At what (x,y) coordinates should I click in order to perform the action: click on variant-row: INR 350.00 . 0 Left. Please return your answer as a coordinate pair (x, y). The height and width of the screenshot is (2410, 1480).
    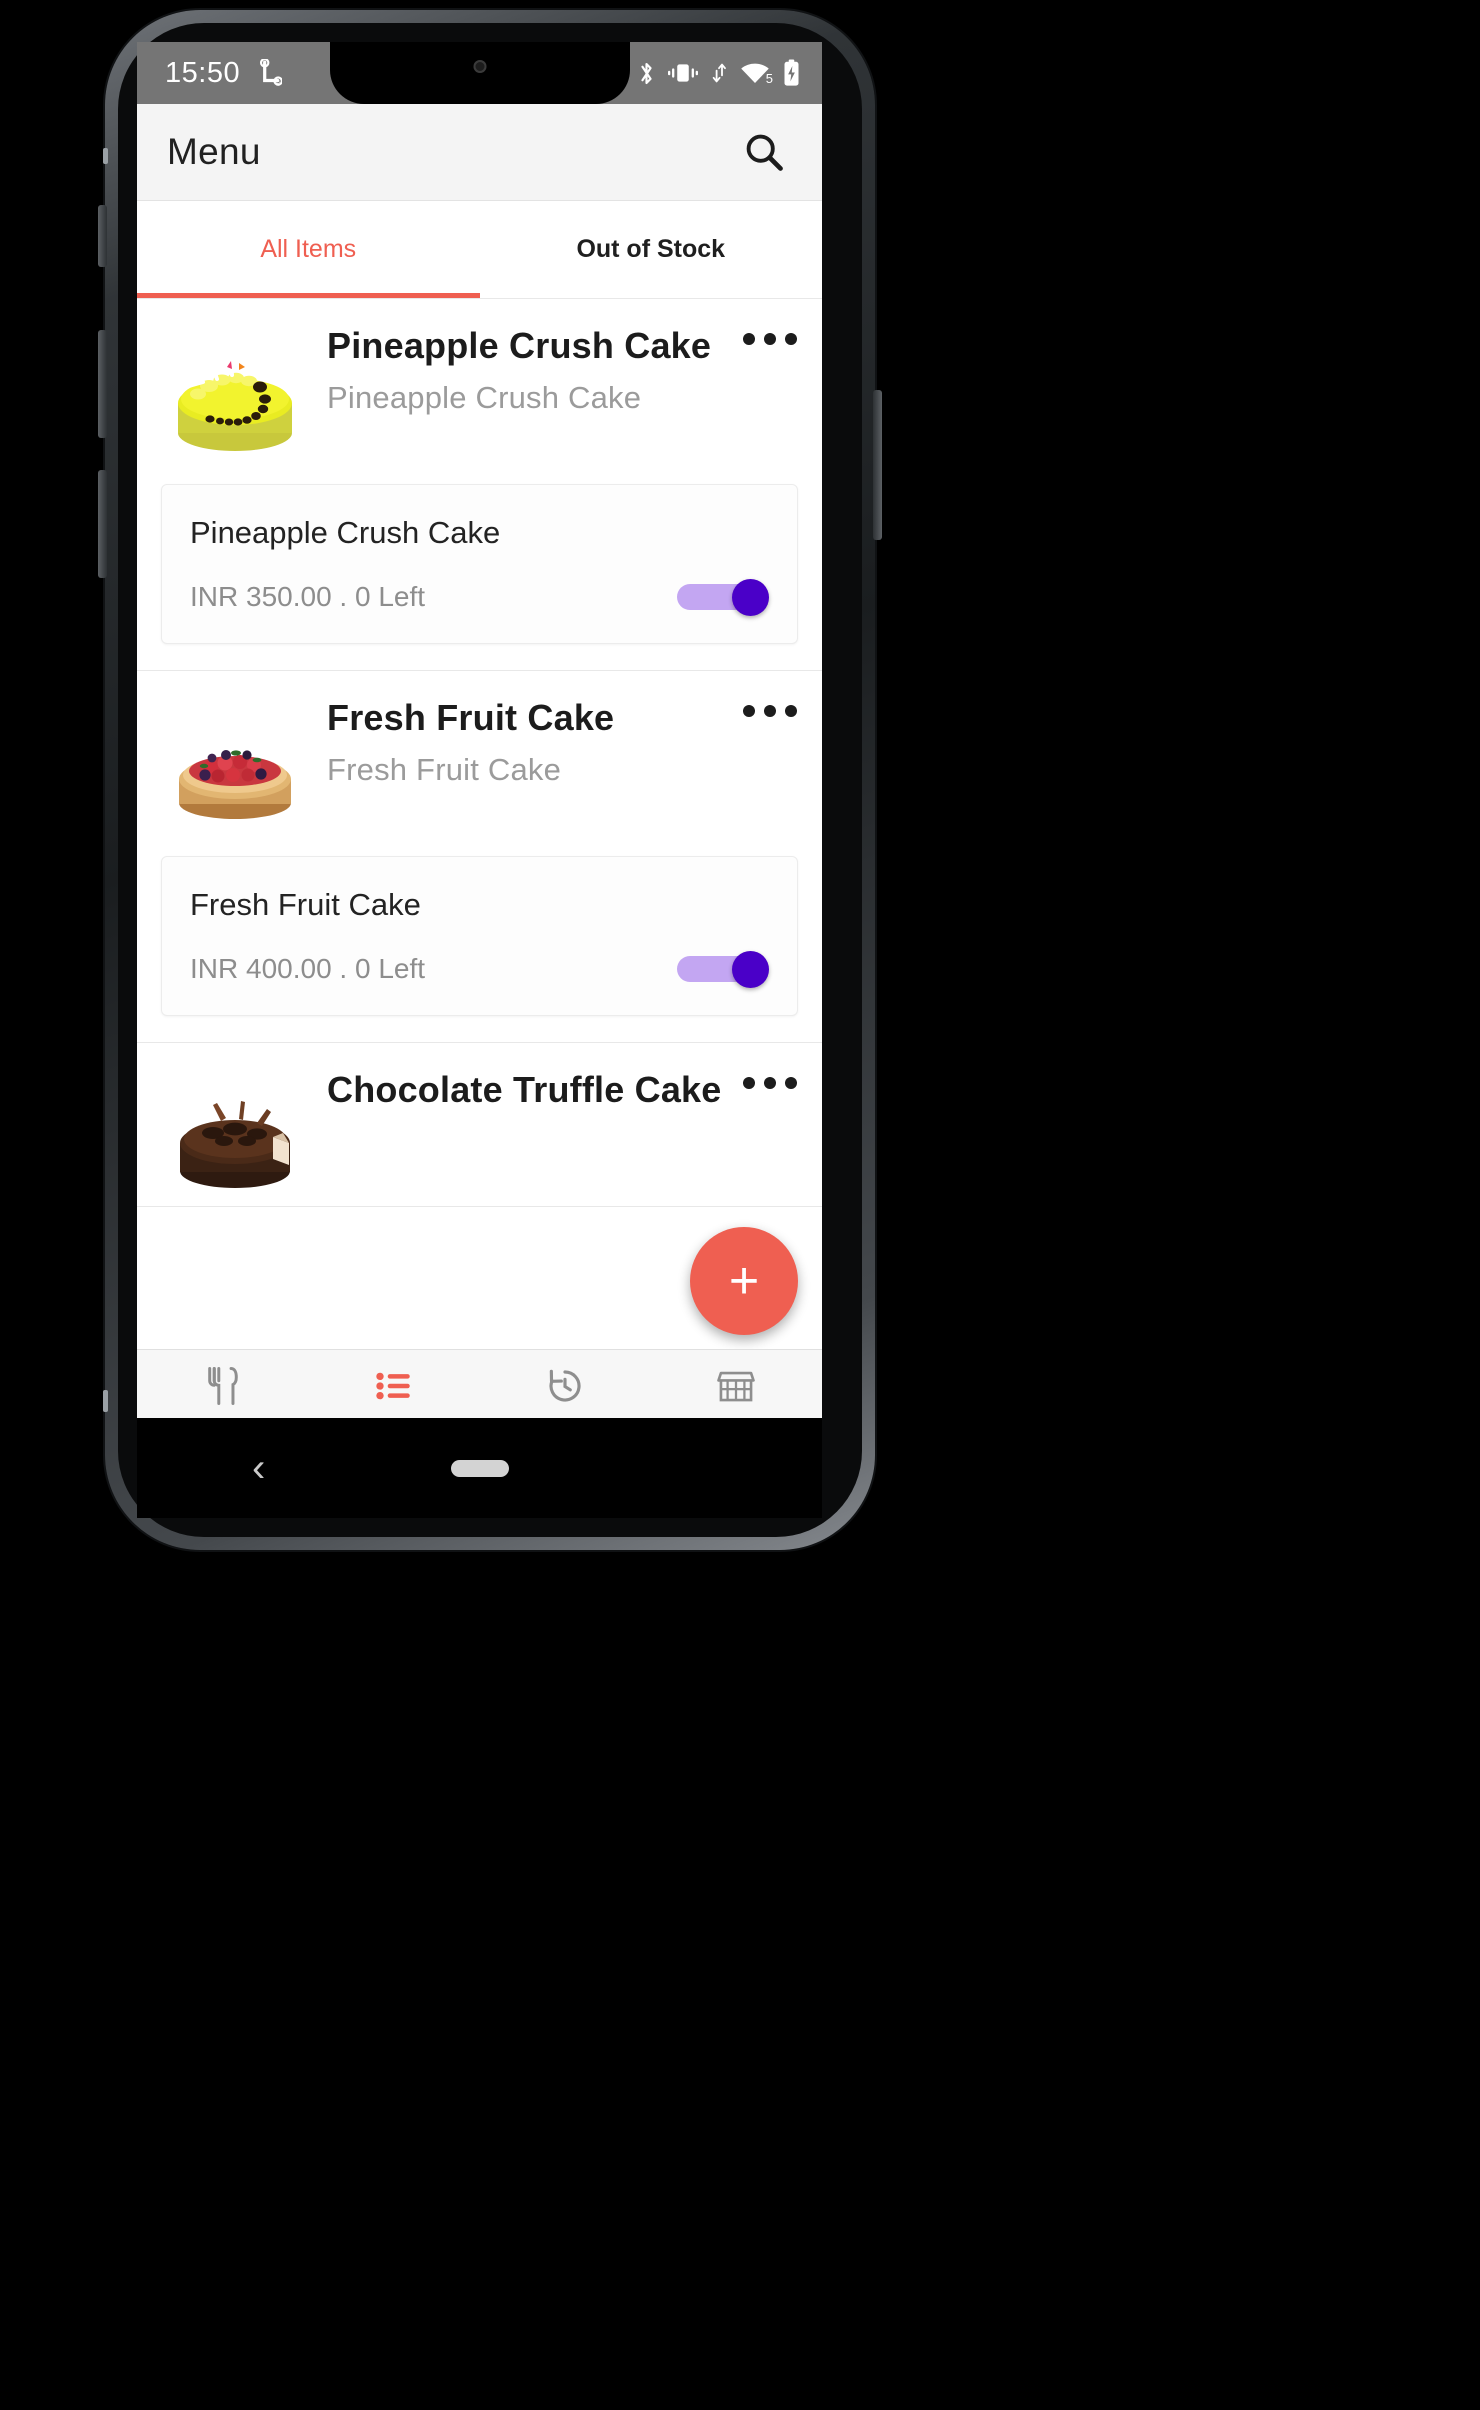
    Looking at the image, I should click on (479, 597).